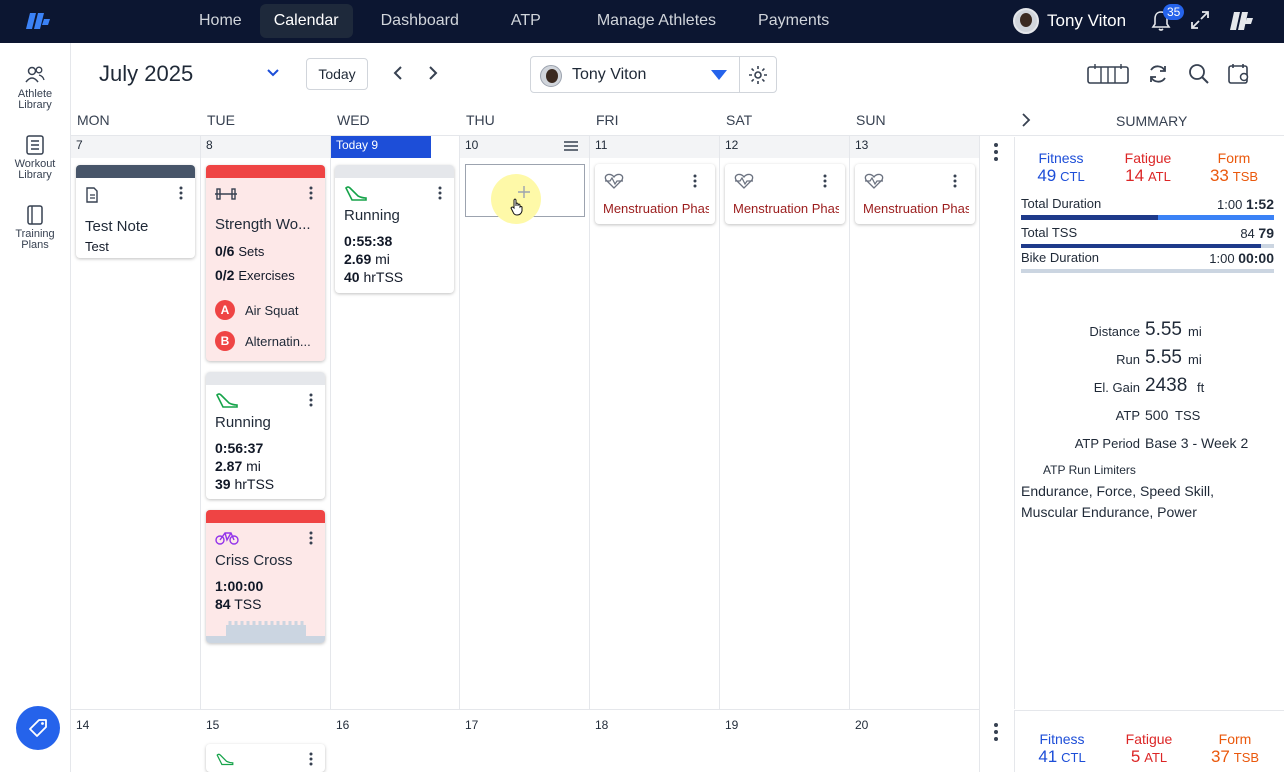 The width and height of the screenshot is (1284, 772). I want to click on run-label: Run, so click(1128, 359).